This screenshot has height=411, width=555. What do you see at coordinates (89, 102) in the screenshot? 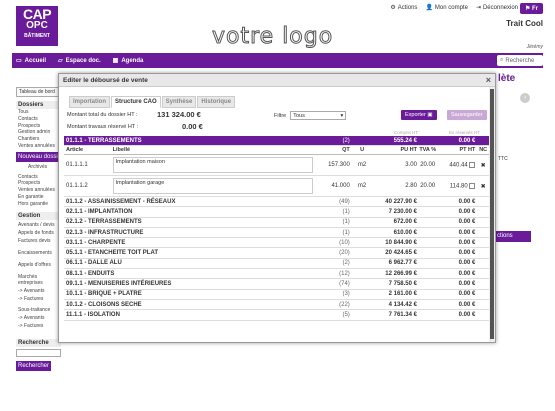
I see `tab-importation: Importation` at bounding box center [89, 102].